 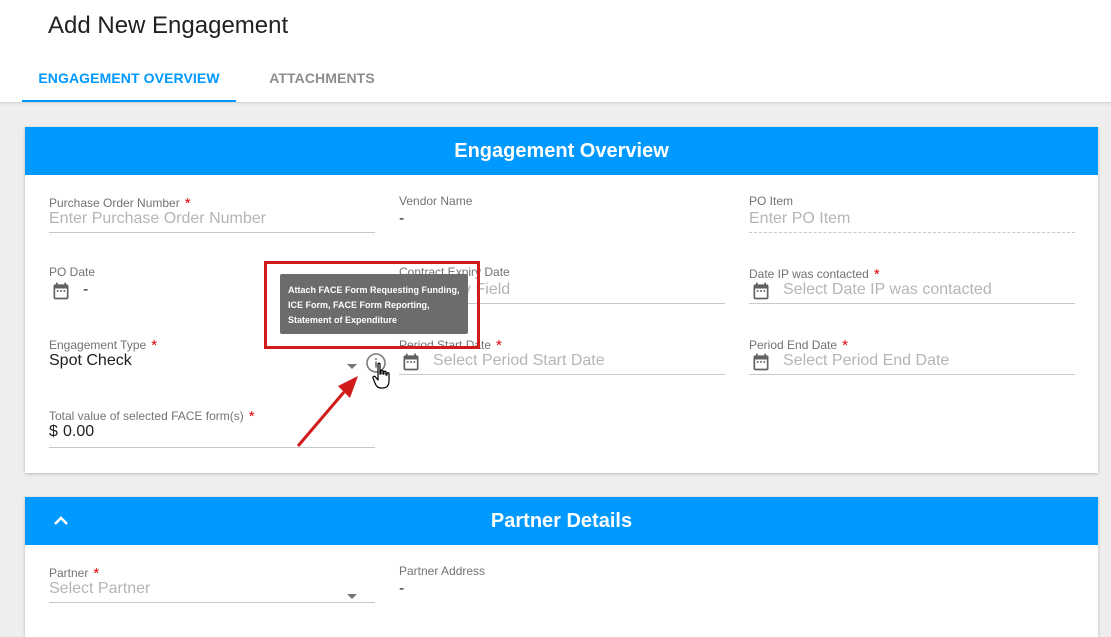 I want to click on engagement-type-select: Spot Check, so click(x=90, y=361).